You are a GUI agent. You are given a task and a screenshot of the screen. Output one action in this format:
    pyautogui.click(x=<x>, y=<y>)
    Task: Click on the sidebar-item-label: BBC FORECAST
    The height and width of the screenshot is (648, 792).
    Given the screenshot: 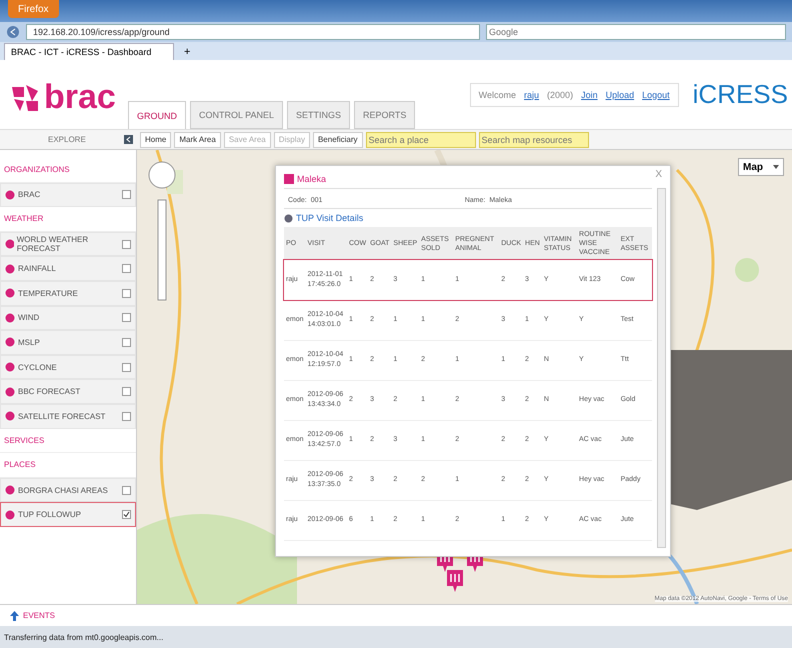 What is the action you would take?
    pyautogui.click(x=49, y=391)
    